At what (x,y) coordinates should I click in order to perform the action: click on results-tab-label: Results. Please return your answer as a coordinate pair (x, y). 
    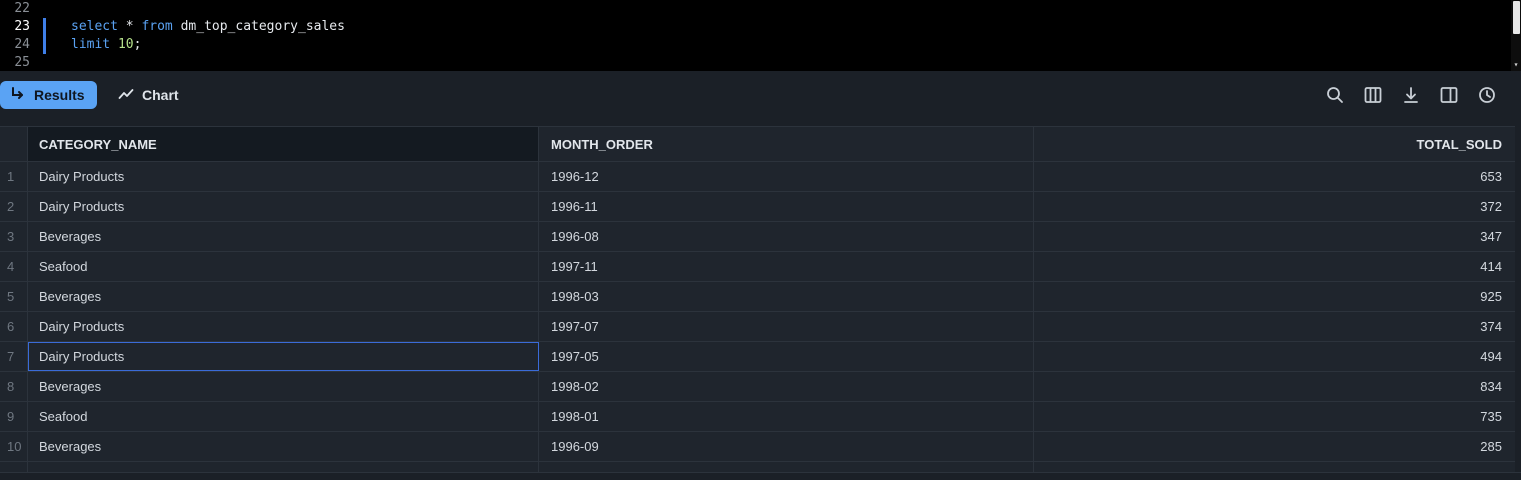
    Looking at the image, I should click on (59, 95).